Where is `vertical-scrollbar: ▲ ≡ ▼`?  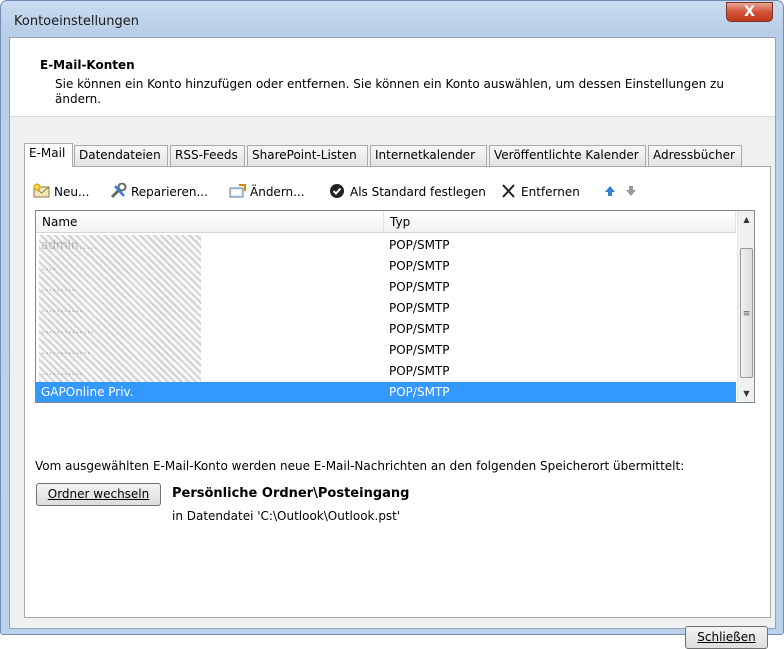 vertical-scrollbar: ▲ ≡ ▼ is located at coordinates (745, 306).